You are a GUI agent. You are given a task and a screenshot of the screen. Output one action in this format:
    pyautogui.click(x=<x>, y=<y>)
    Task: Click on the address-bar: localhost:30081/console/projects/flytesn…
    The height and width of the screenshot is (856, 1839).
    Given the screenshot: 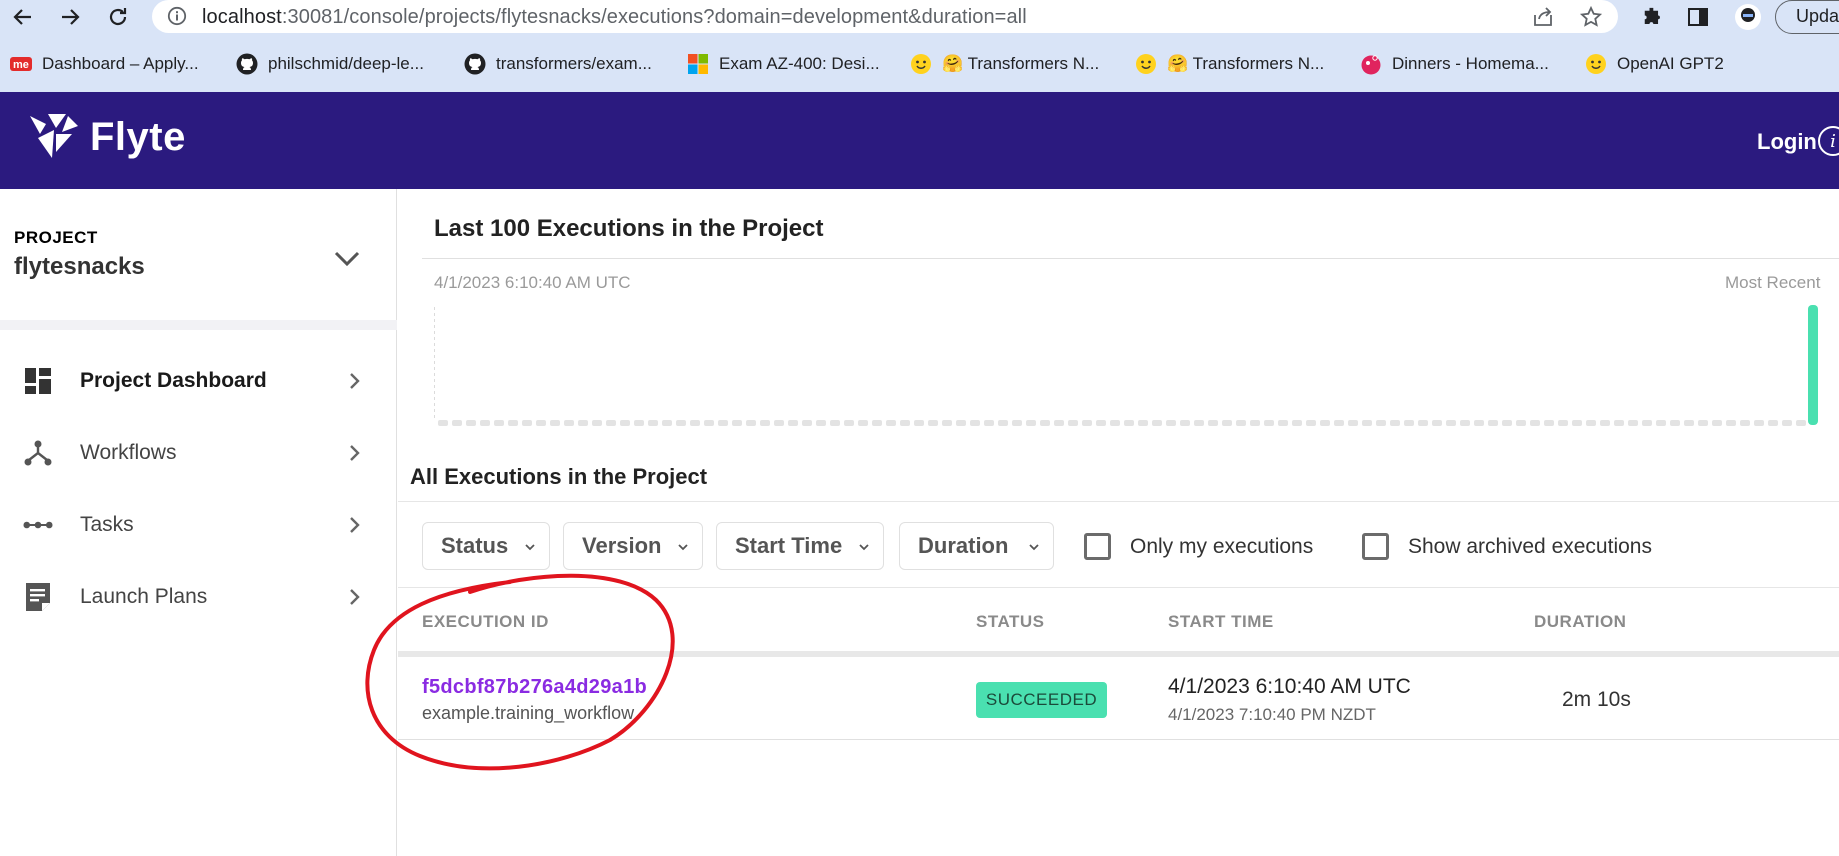 What is the action you would take?
    pyautogui.click(x=885, y=16)
    